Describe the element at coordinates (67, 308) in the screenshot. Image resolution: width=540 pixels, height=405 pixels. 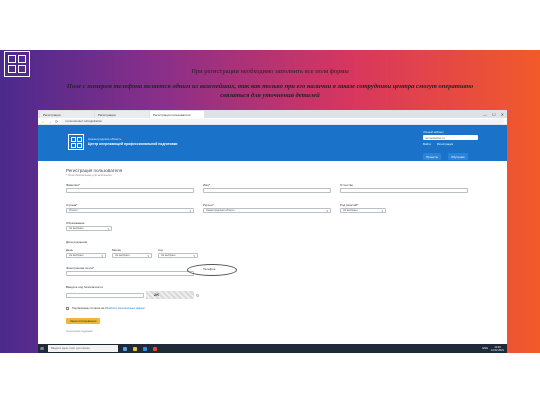
I see `policy-checkbox` at that location.